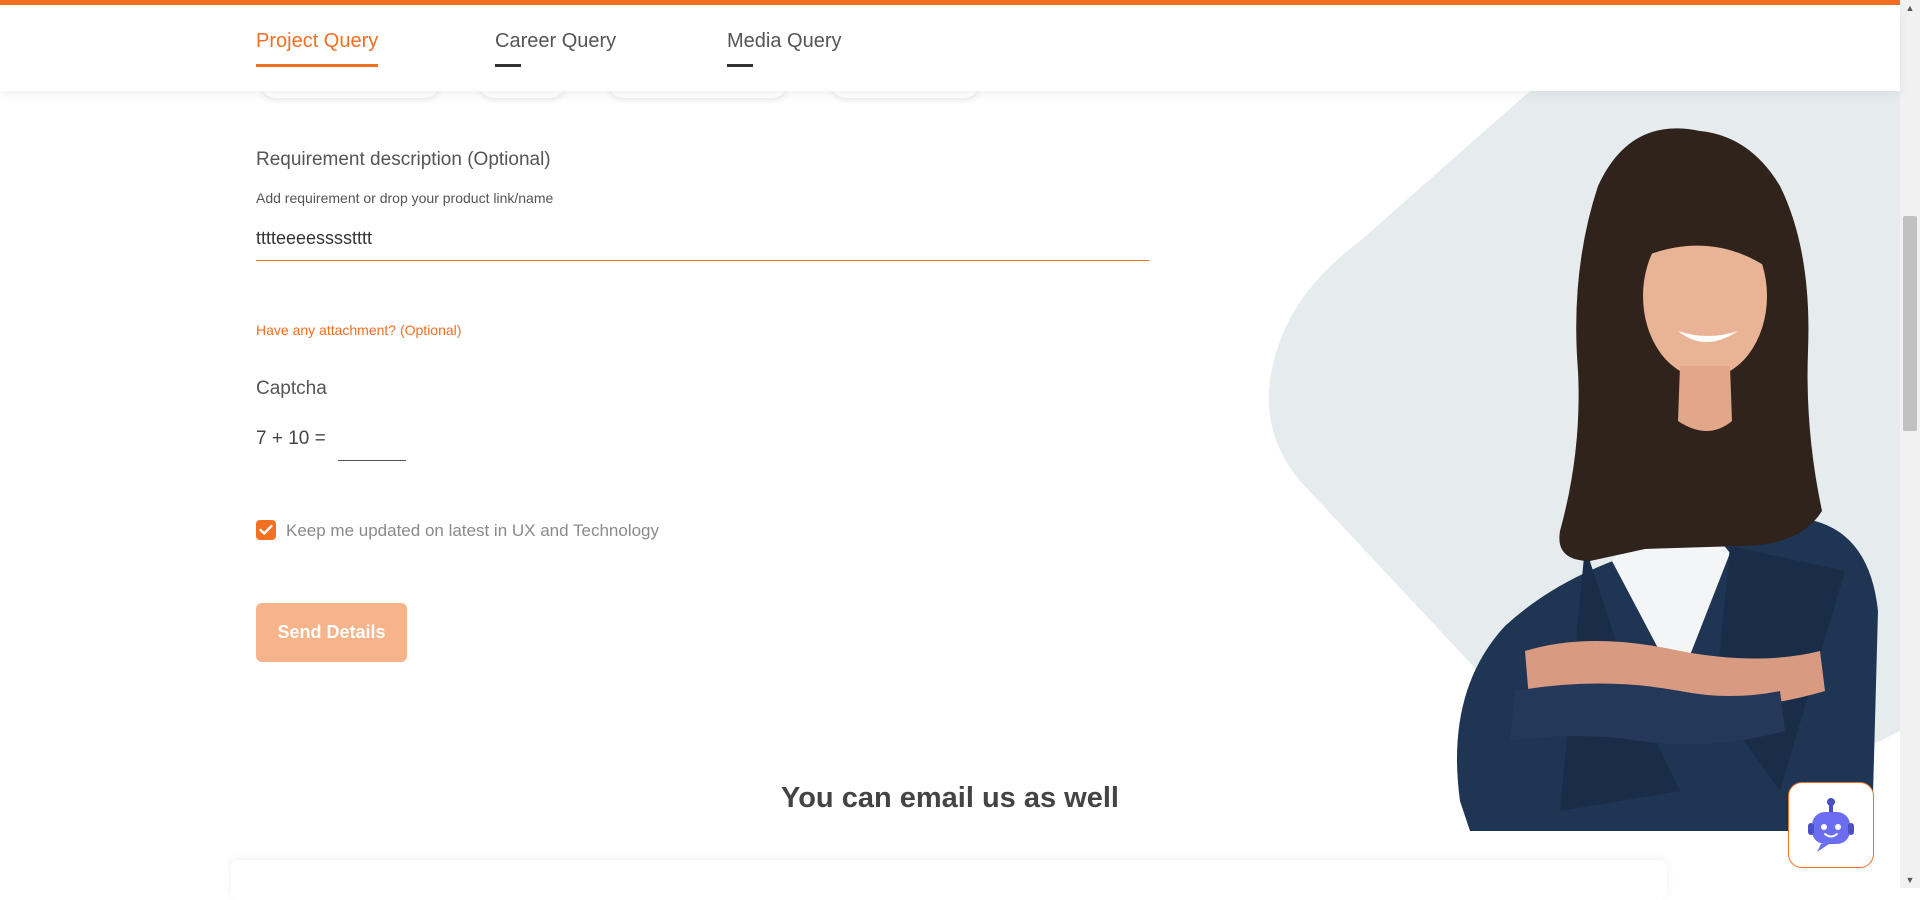 The height and width of the screenshot is (900, 1920). I want to click on tab-label: Media Query, so click(784, 41).